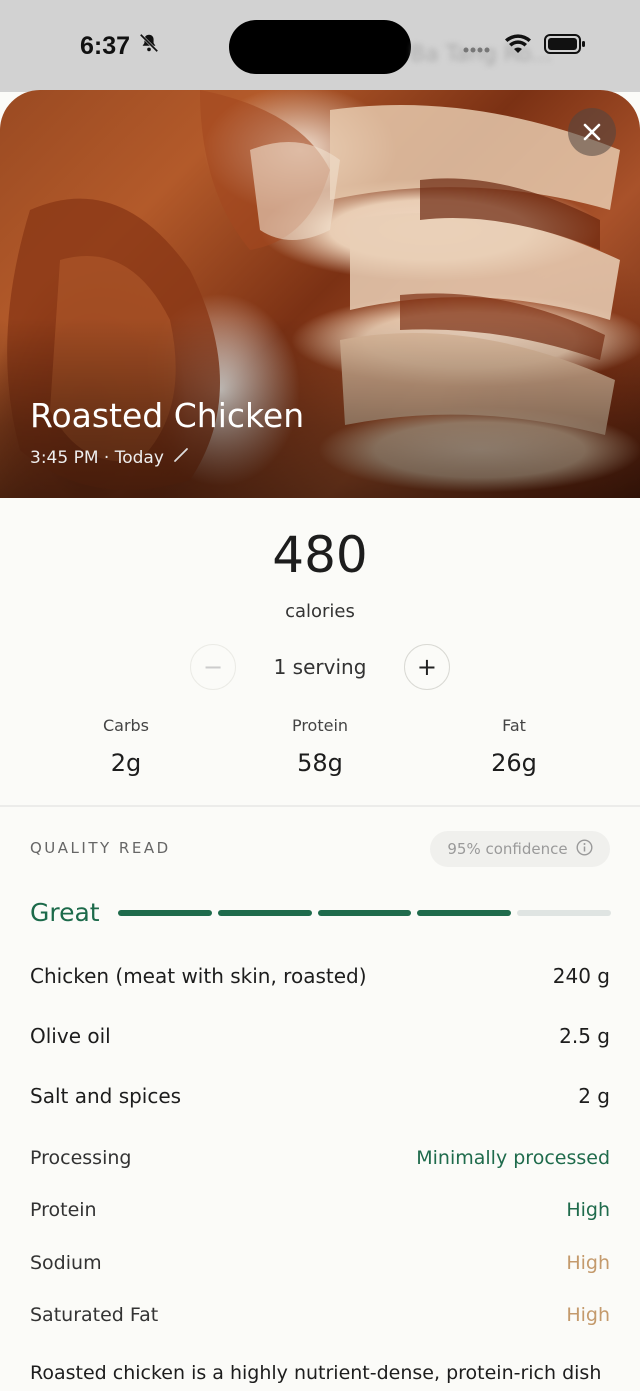 This screenshot has width=640, height=1391. What do you see at coordinates (100, 848) in the screenshot?
I see `quality-section-title: QUALITY READ` at bounding box center [100, 848].